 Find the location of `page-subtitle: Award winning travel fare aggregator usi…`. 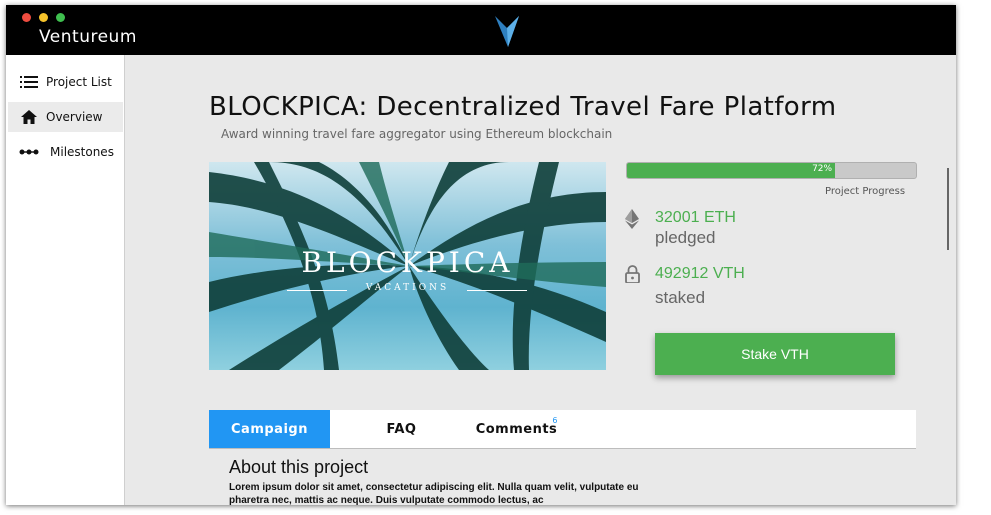

page-subtitle: Award winning travel fare aggregator usi… is located at coordinates (417, 134).